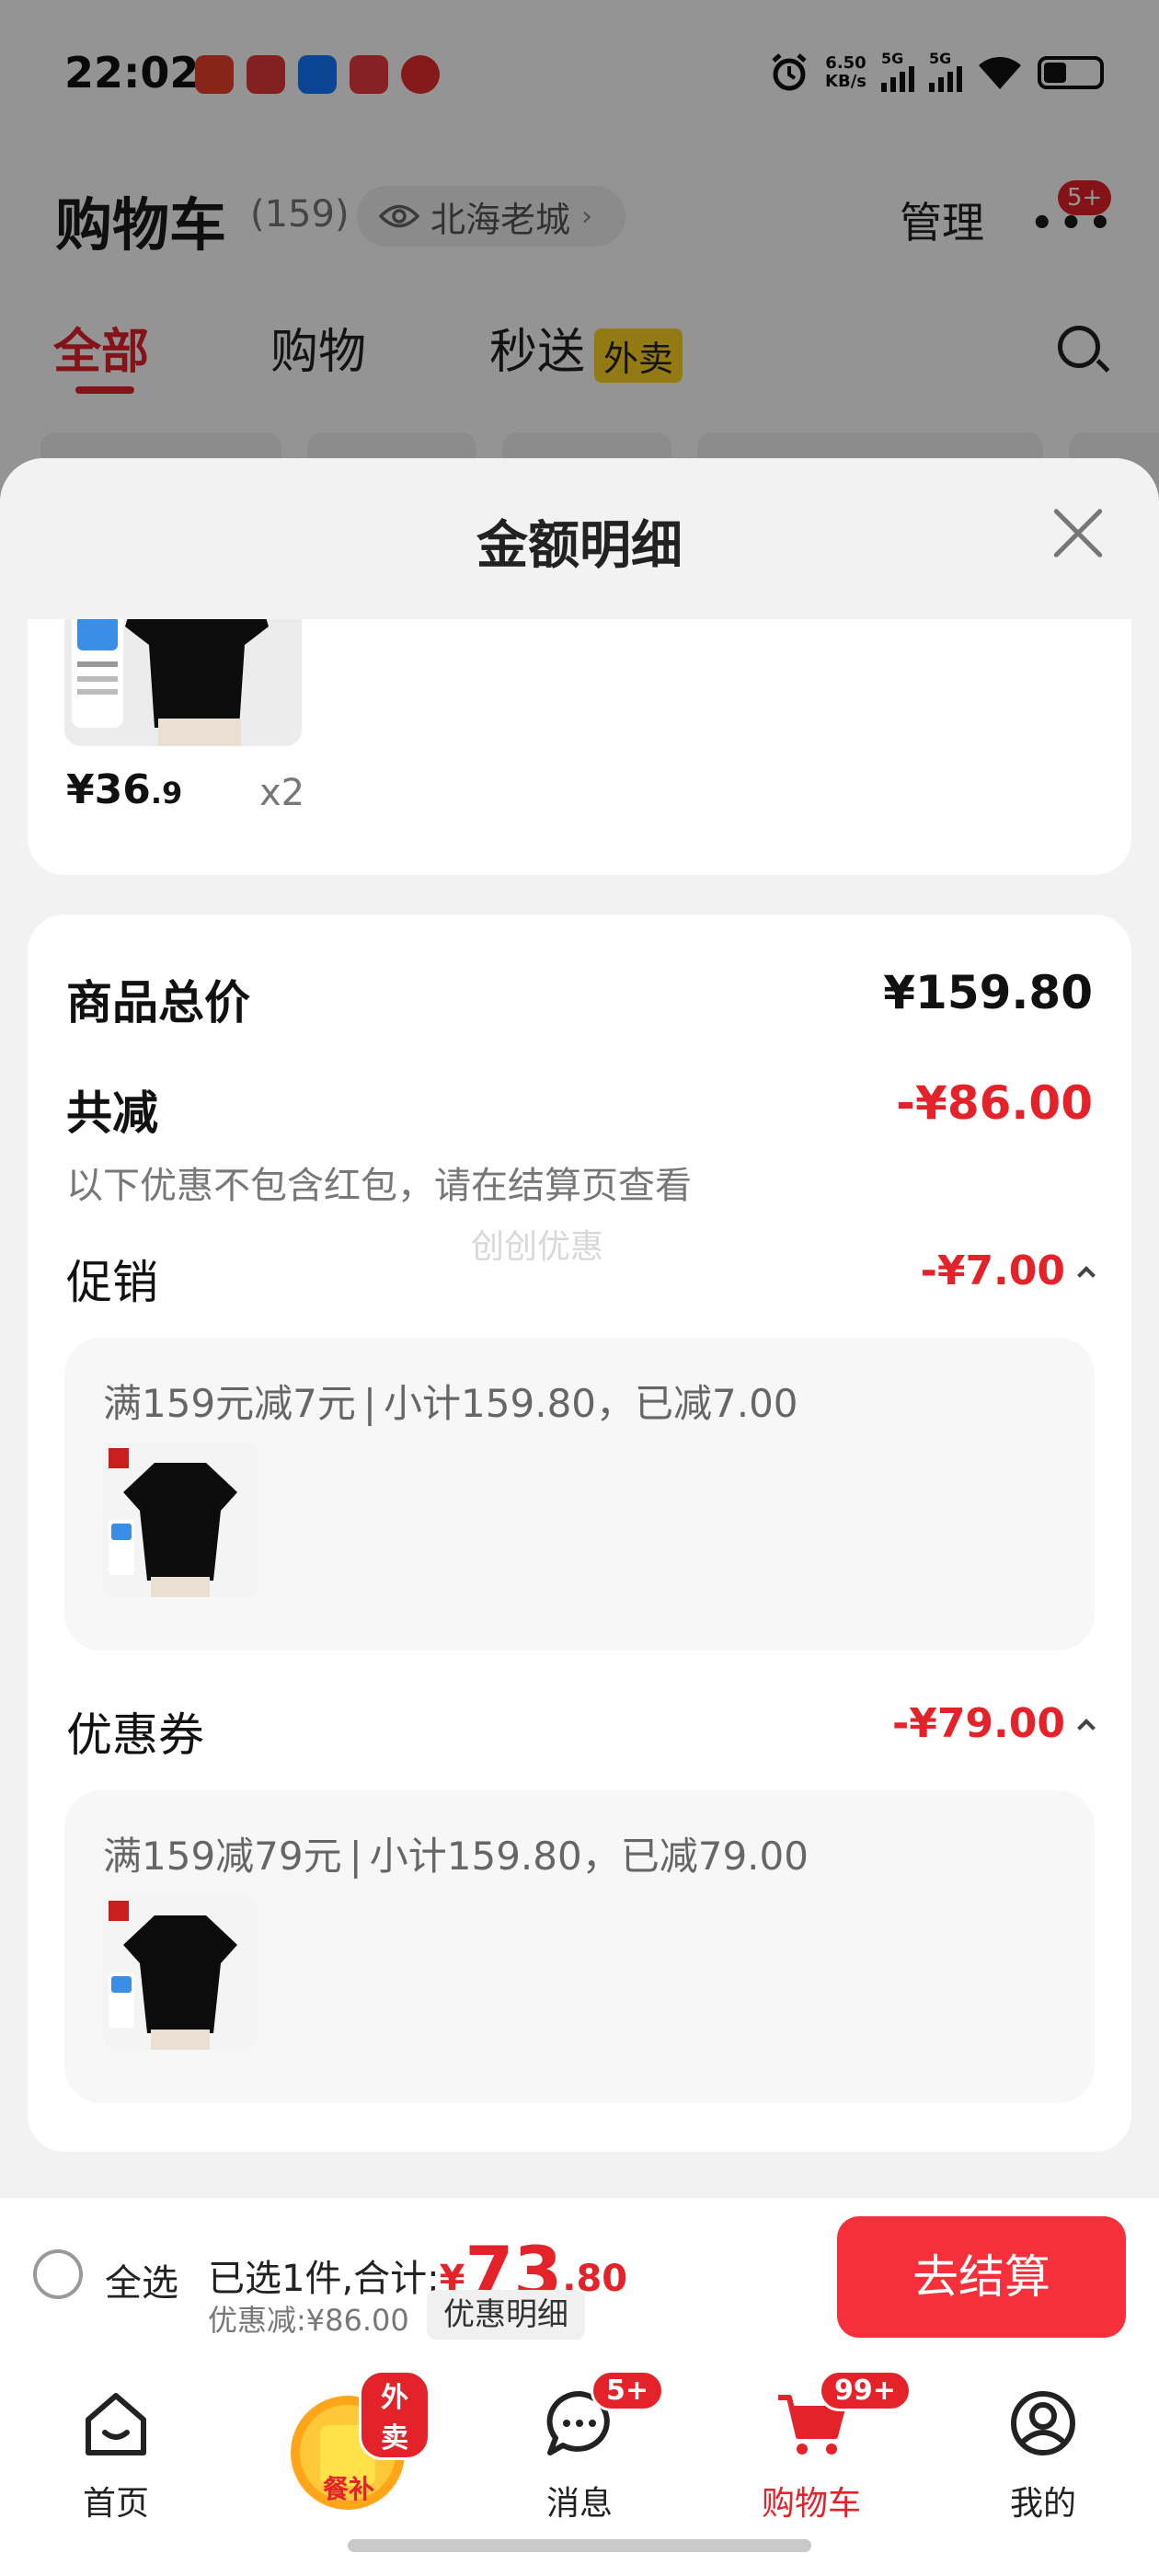 The width and height of the screenshot is (1159, 2576). Describe the element at coordinates (324, 2279) in the screenshot. I see `selected-prefix: 已选1件,合计:` at that location.